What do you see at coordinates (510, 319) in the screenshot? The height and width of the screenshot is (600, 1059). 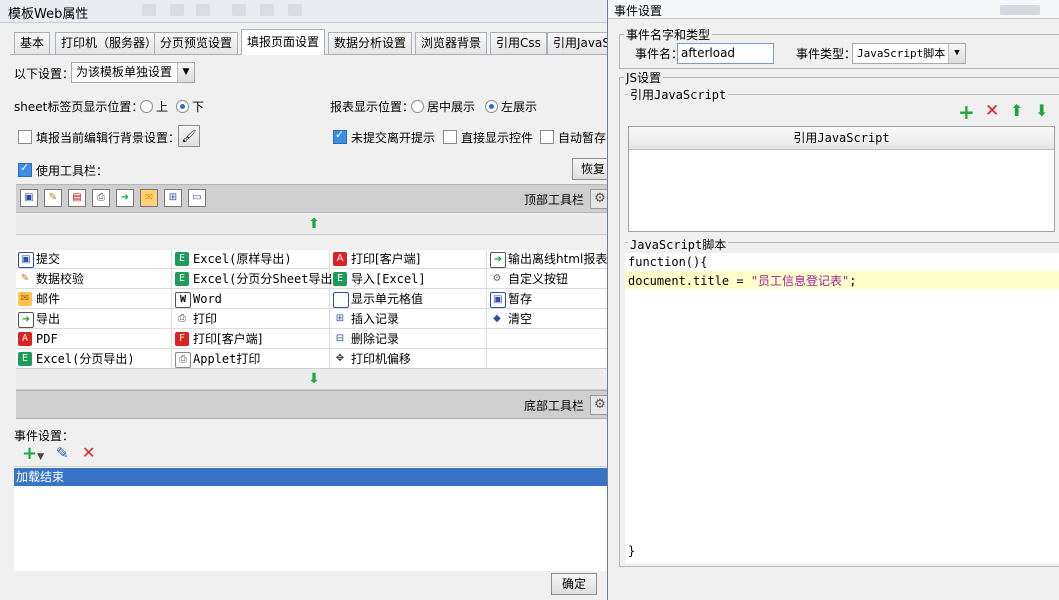 I see `grid-item-clear: ◆ 清空` at bounding box center [510, 319].